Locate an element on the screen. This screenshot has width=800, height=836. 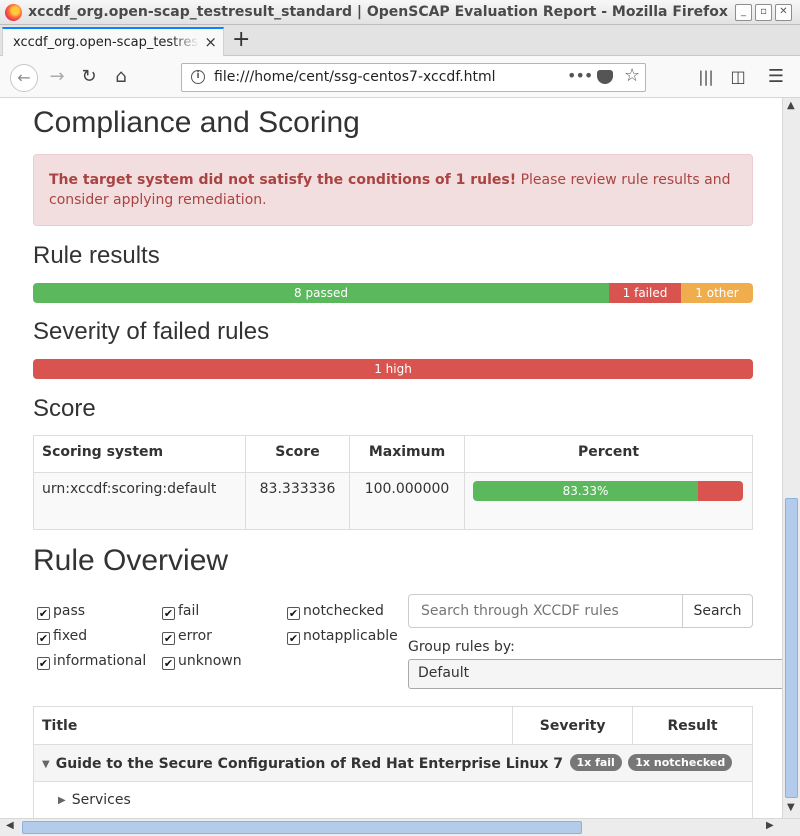
passed-segment: 8 passed is located at coordinates (321, 293).